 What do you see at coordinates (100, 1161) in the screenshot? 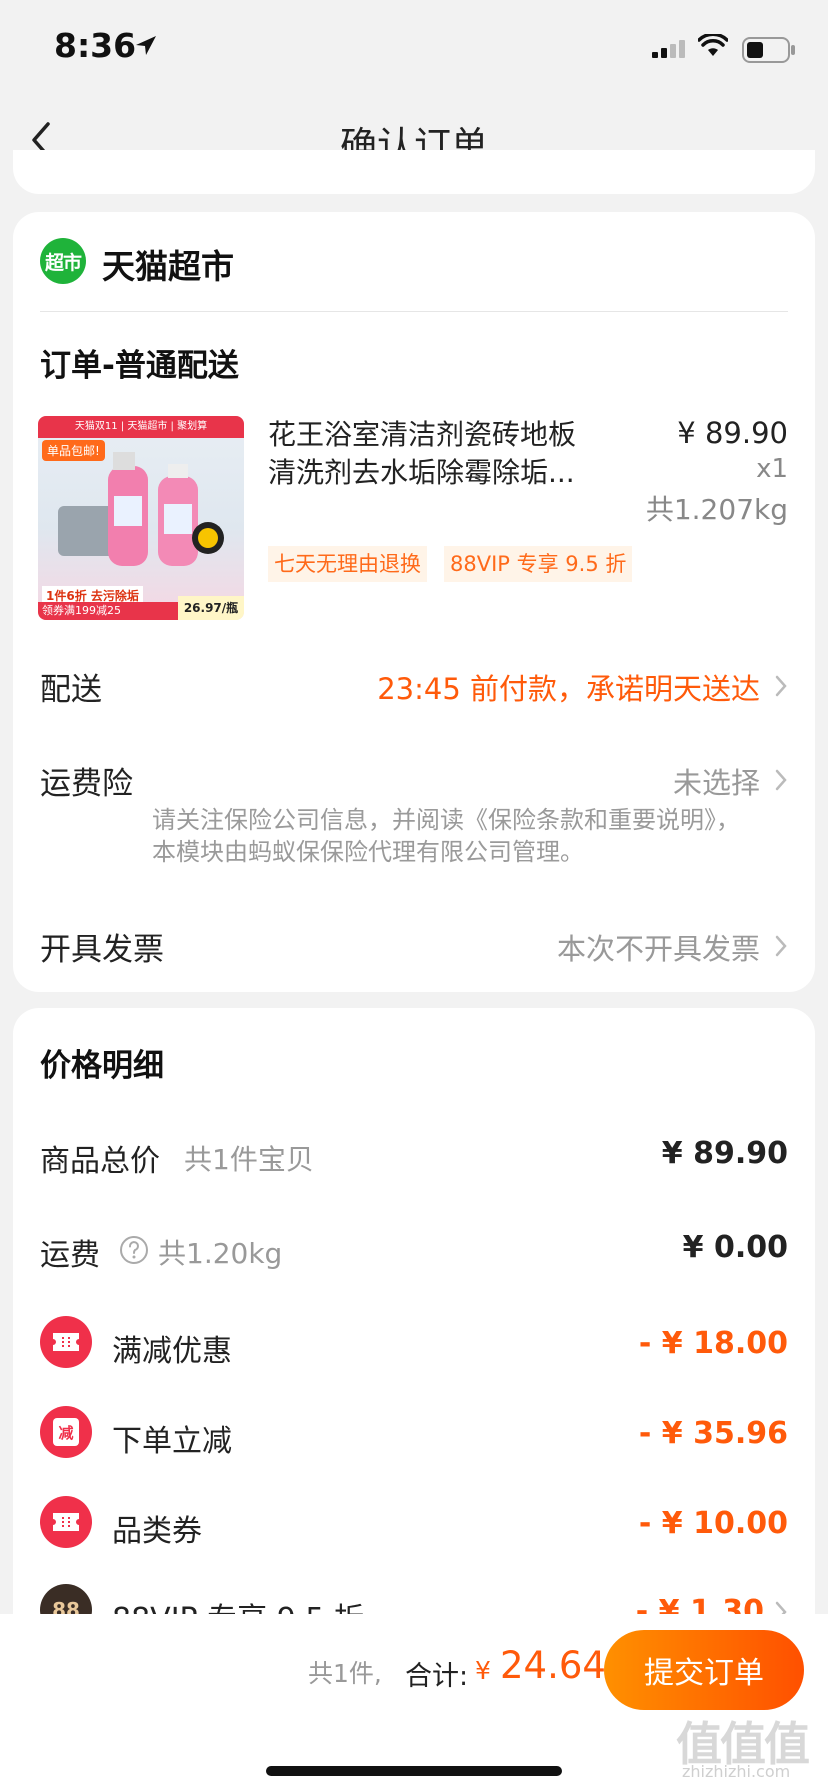
I see `goods-total-label: 商品总价` at bounding box center [100, 1161].